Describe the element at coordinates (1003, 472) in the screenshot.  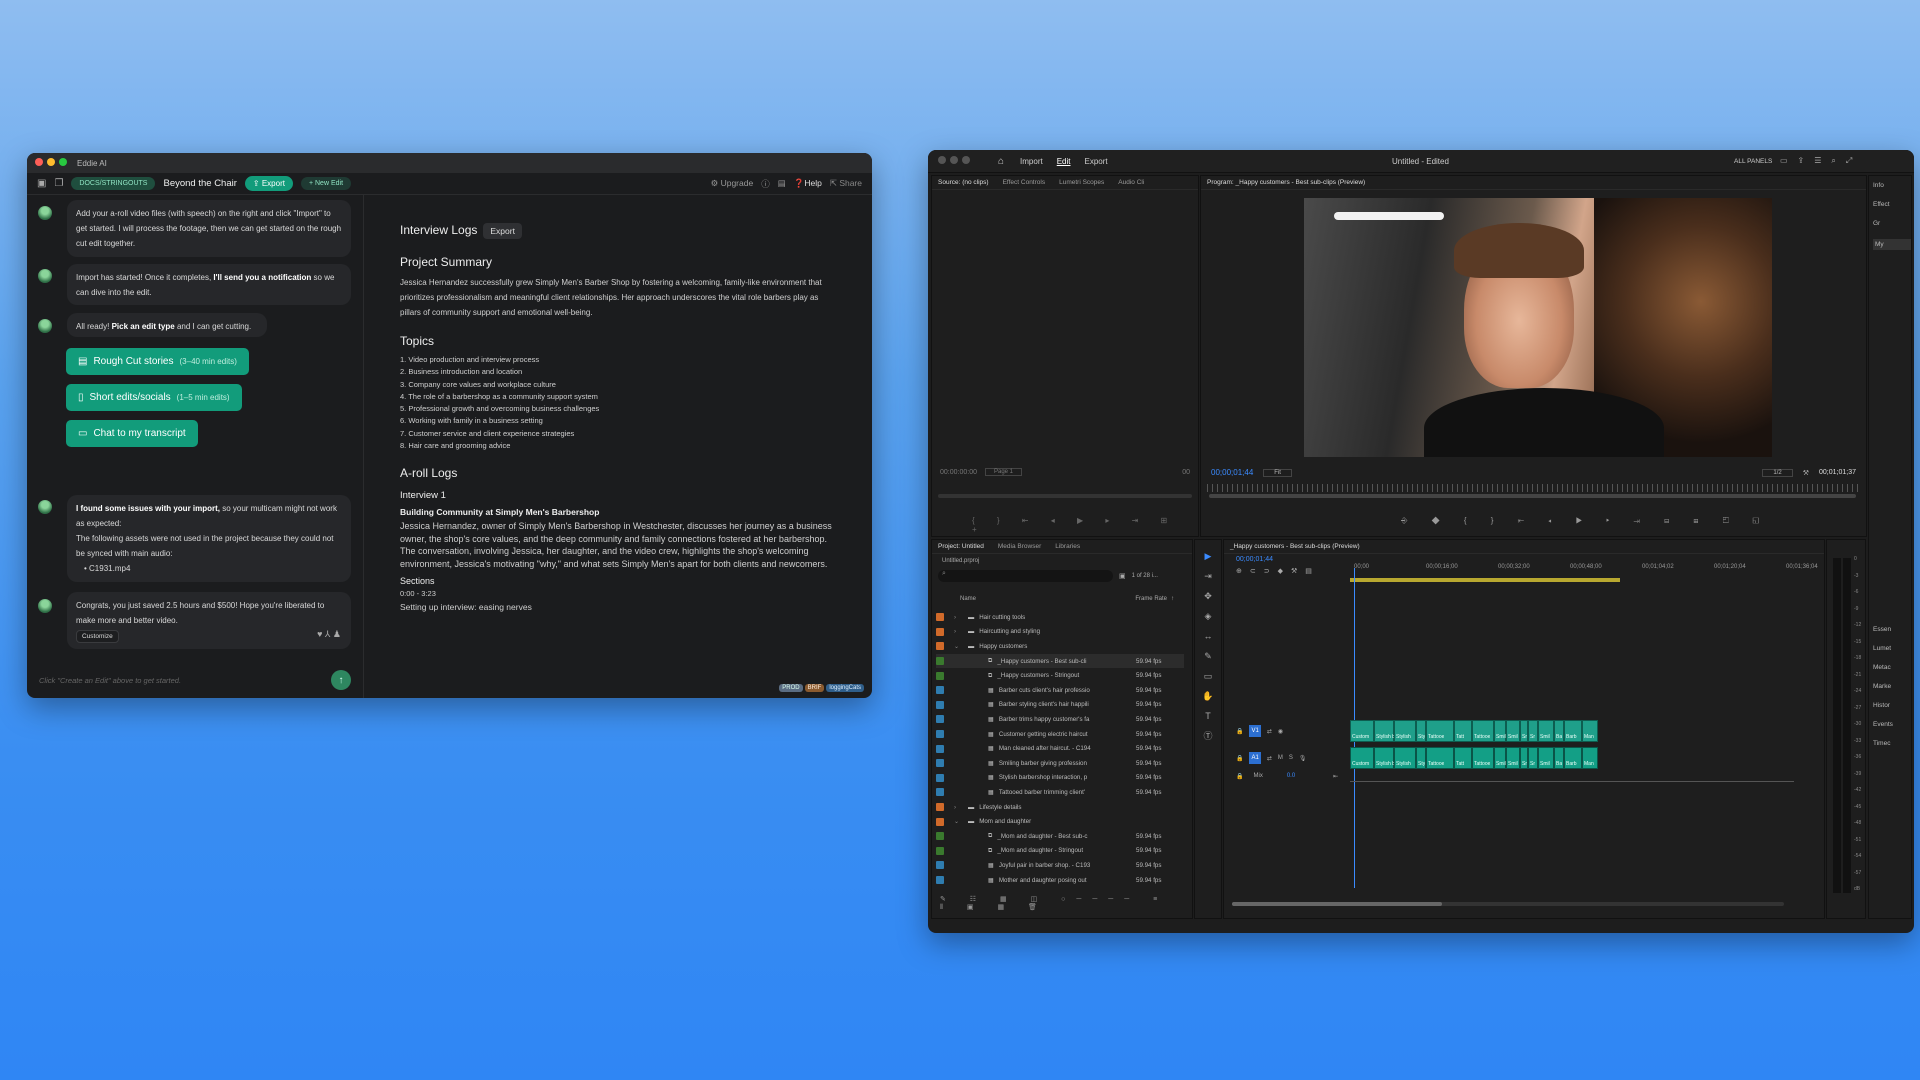
I see `page-dropdown: Page 1` at that location.